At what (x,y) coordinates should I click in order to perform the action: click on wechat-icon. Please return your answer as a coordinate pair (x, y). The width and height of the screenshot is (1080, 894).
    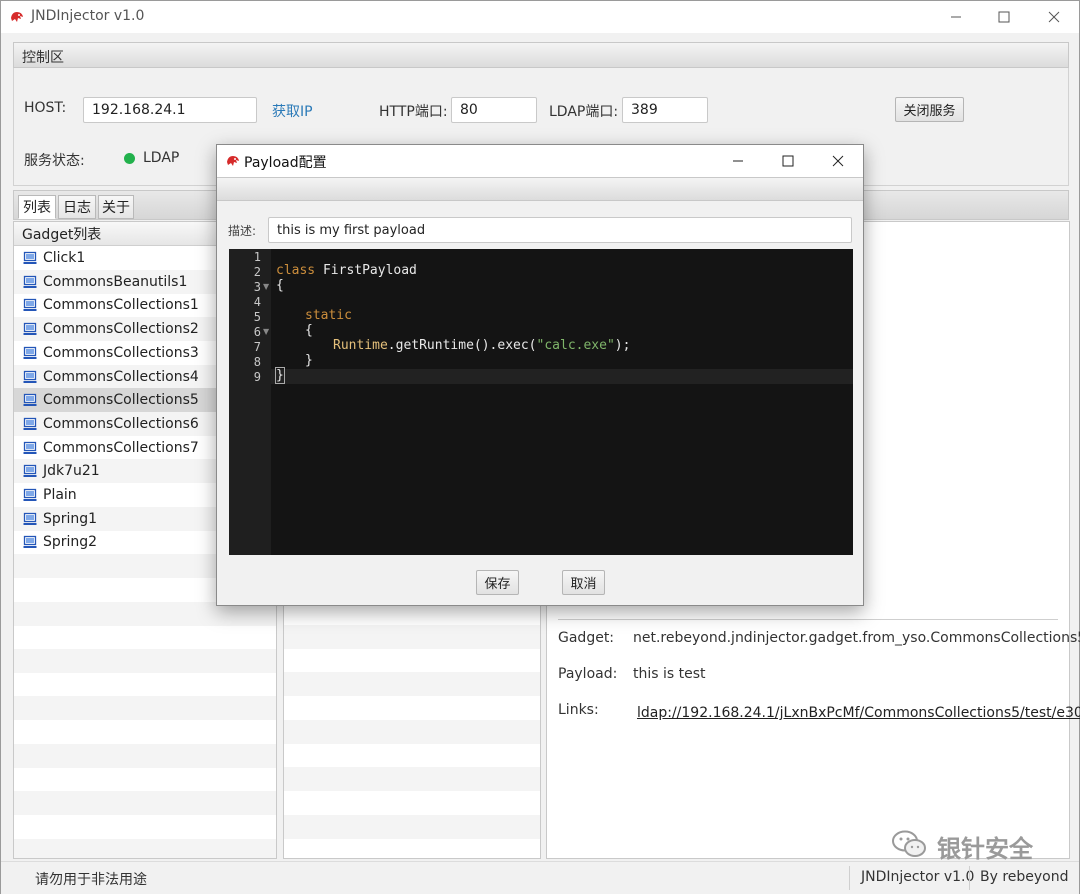
    Looking at the image, I should click on (909, 843).